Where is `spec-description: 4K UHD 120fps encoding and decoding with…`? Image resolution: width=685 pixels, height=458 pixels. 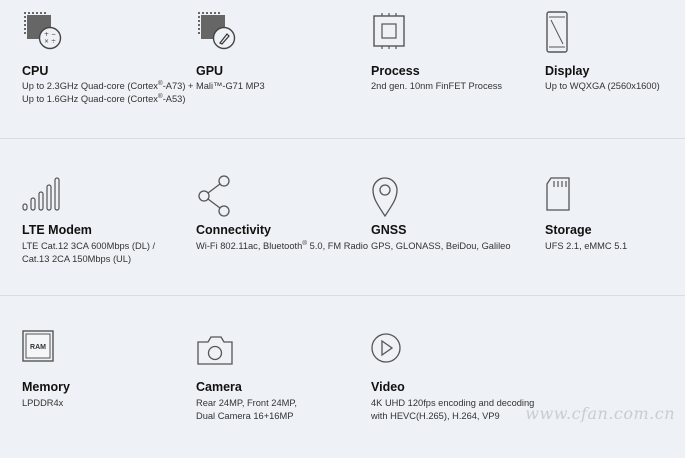
spec-description: 4K UHD 120fps encoding and decoding with… is located at coordinates (453, 409).